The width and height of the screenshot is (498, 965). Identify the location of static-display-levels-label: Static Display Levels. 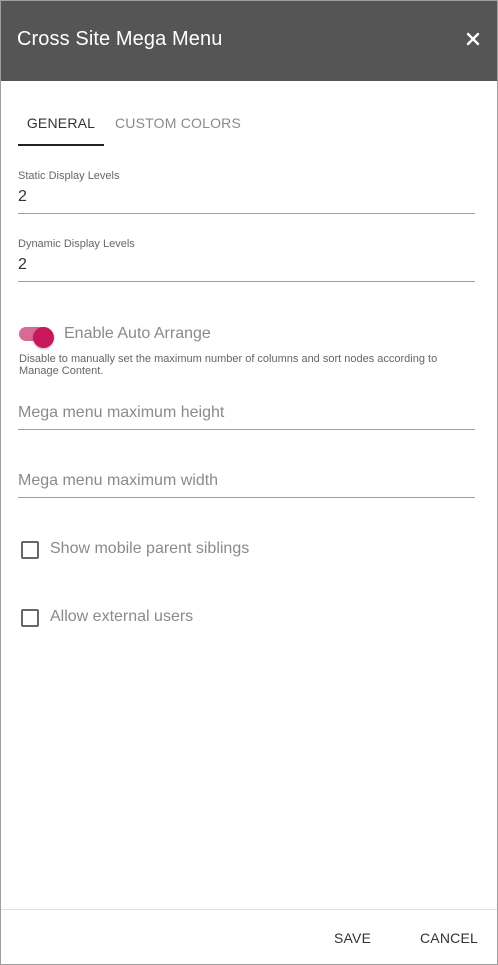
(69, 176).